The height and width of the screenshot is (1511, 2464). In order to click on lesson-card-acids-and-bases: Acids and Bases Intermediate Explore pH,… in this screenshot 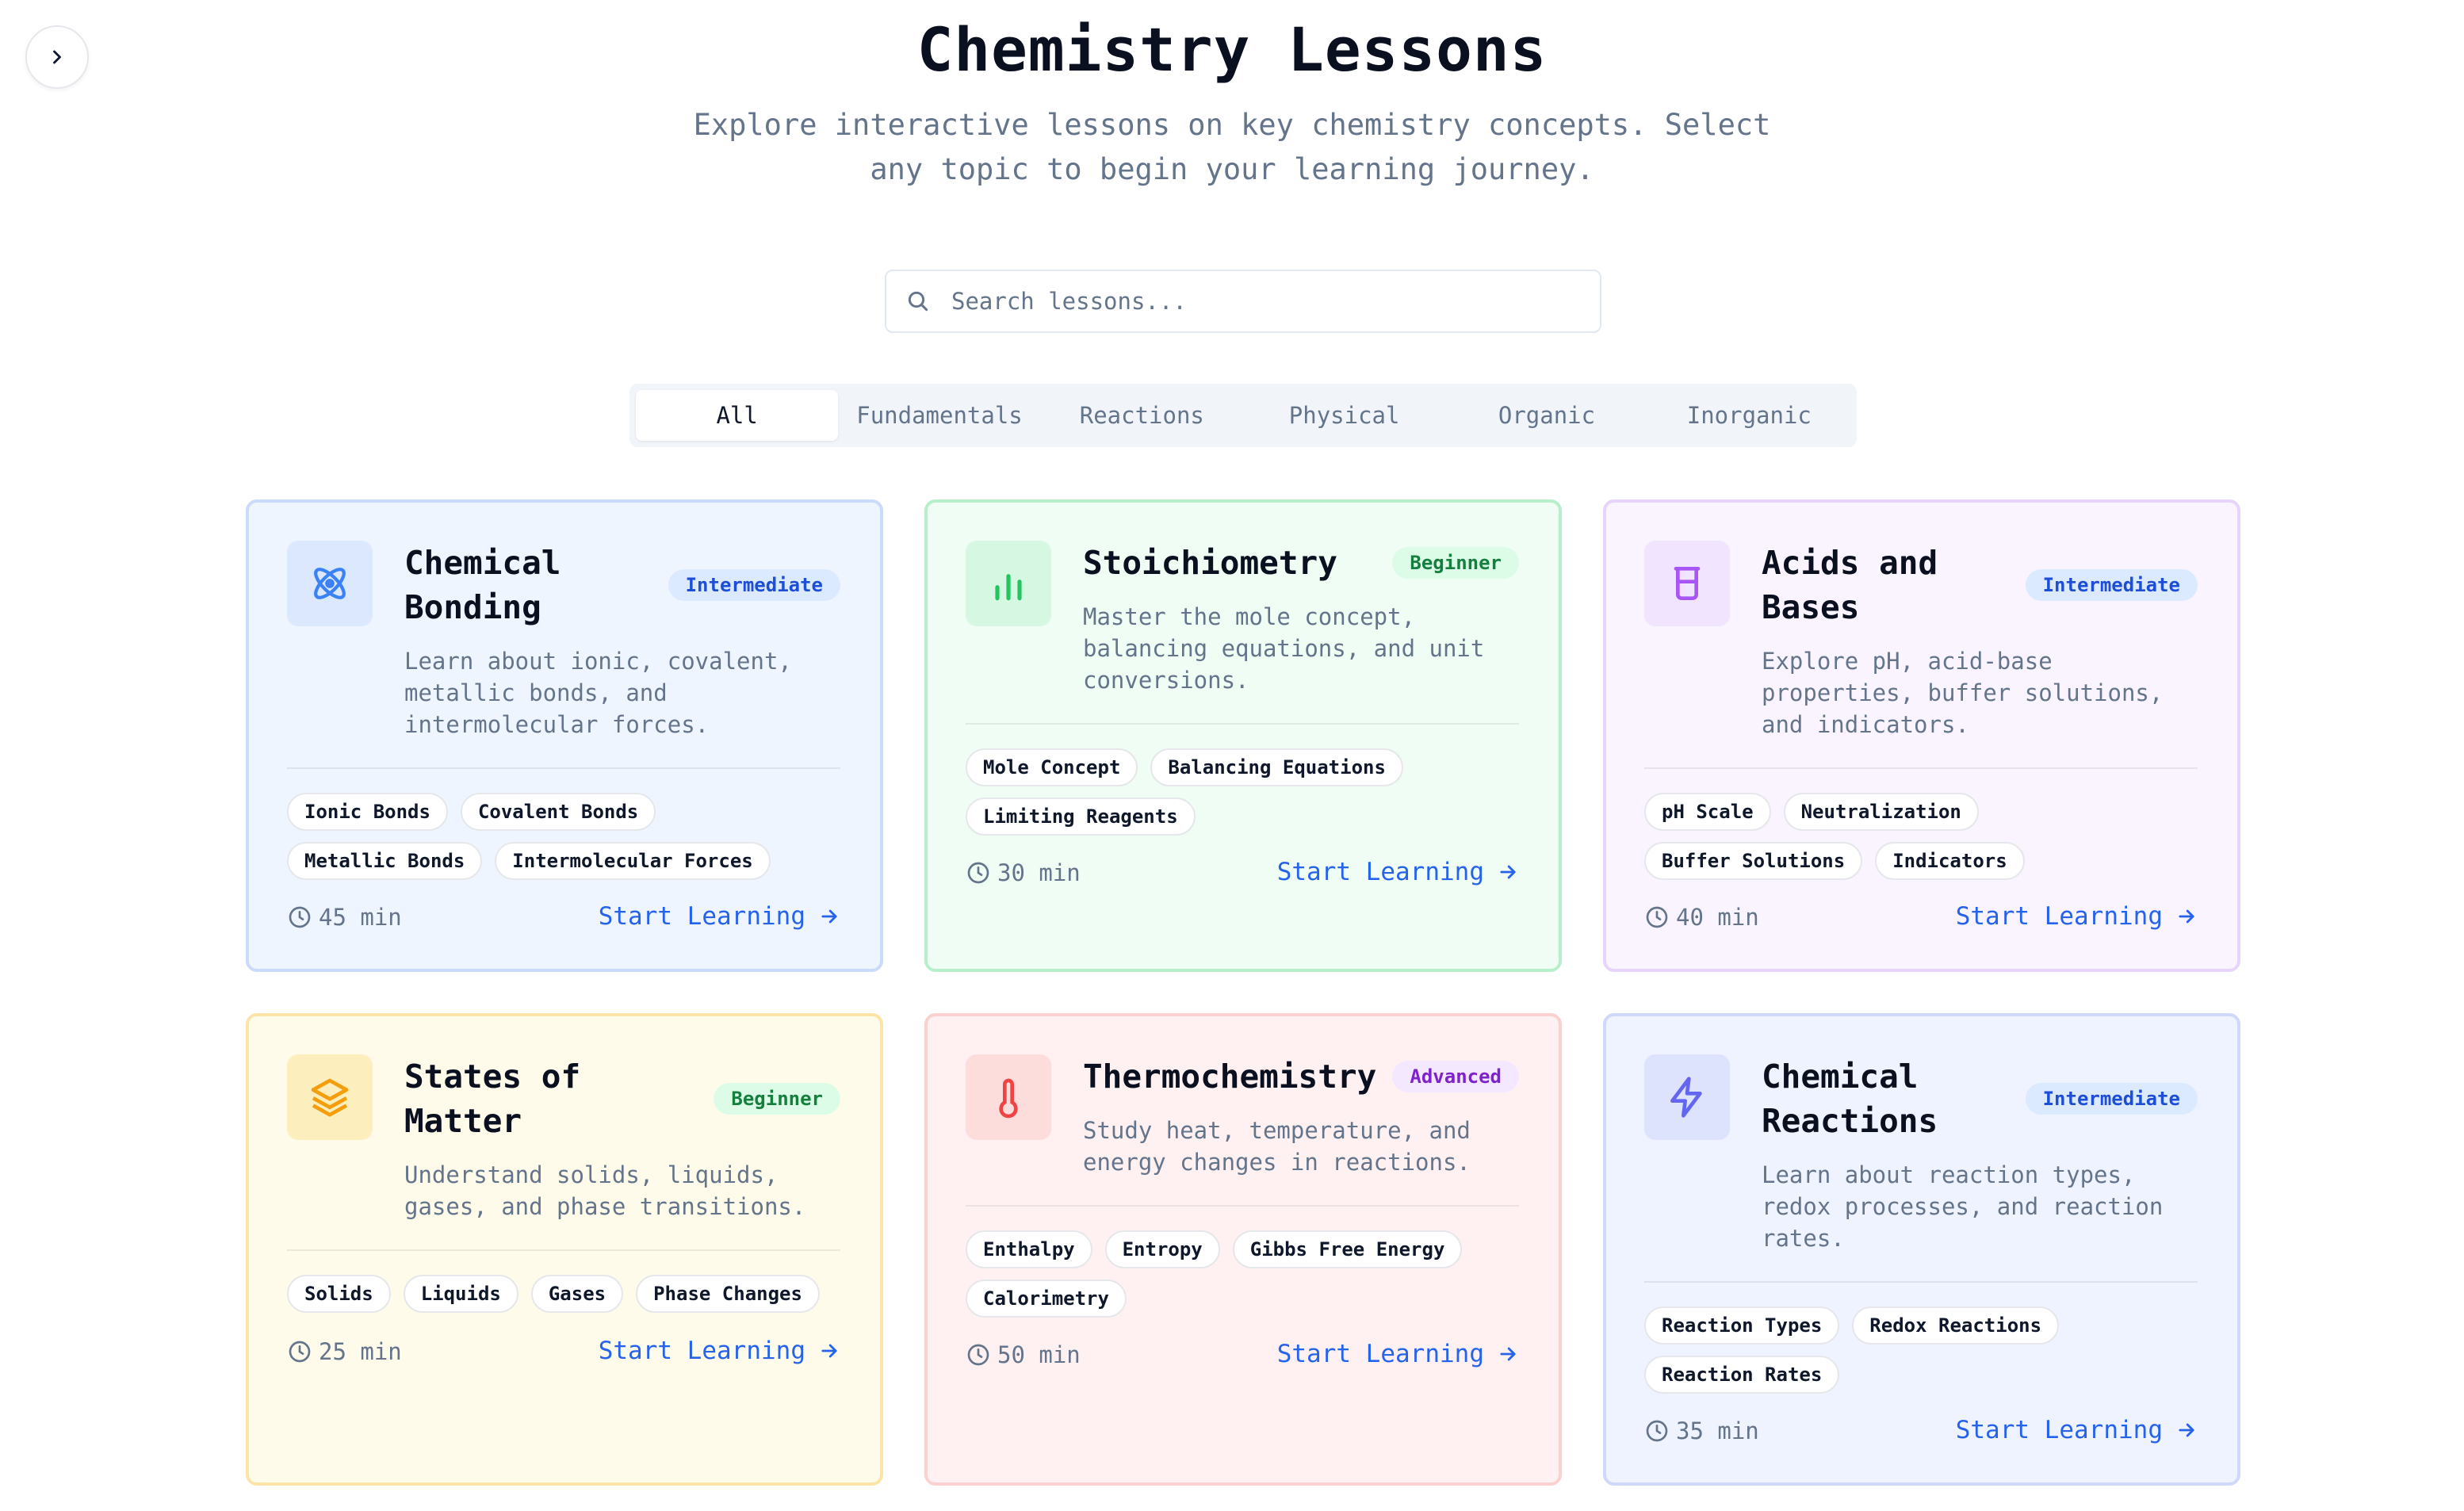, I will do `click(1922, 735)`.